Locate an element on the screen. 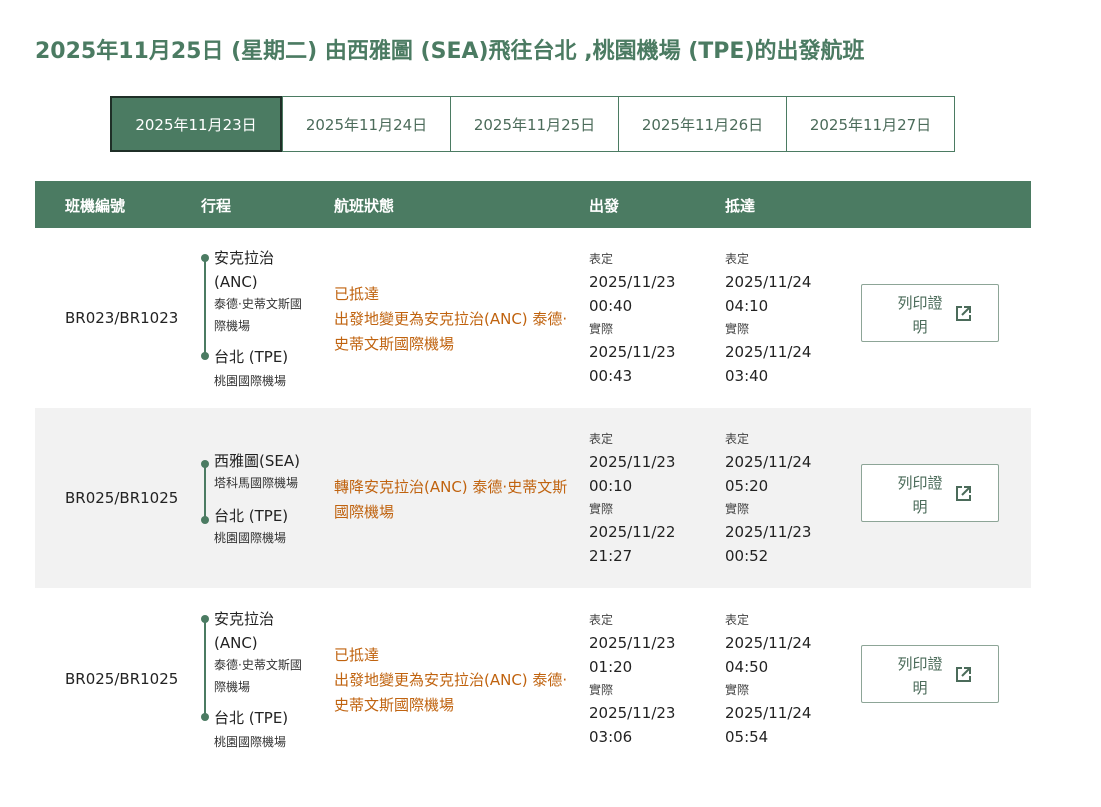  origin-city: 西雅圖(SEA) is located at coordinates (257, 461).